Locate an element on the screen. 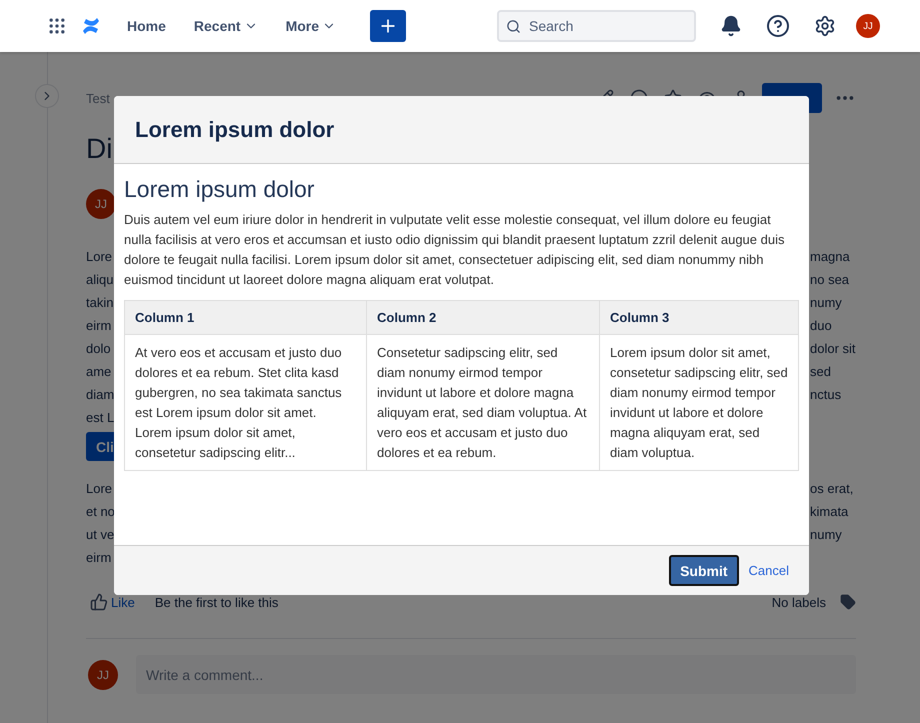 The width and height of the screenshot is (920, 723). nav-menu: Home is located at coordinates (146, 26).